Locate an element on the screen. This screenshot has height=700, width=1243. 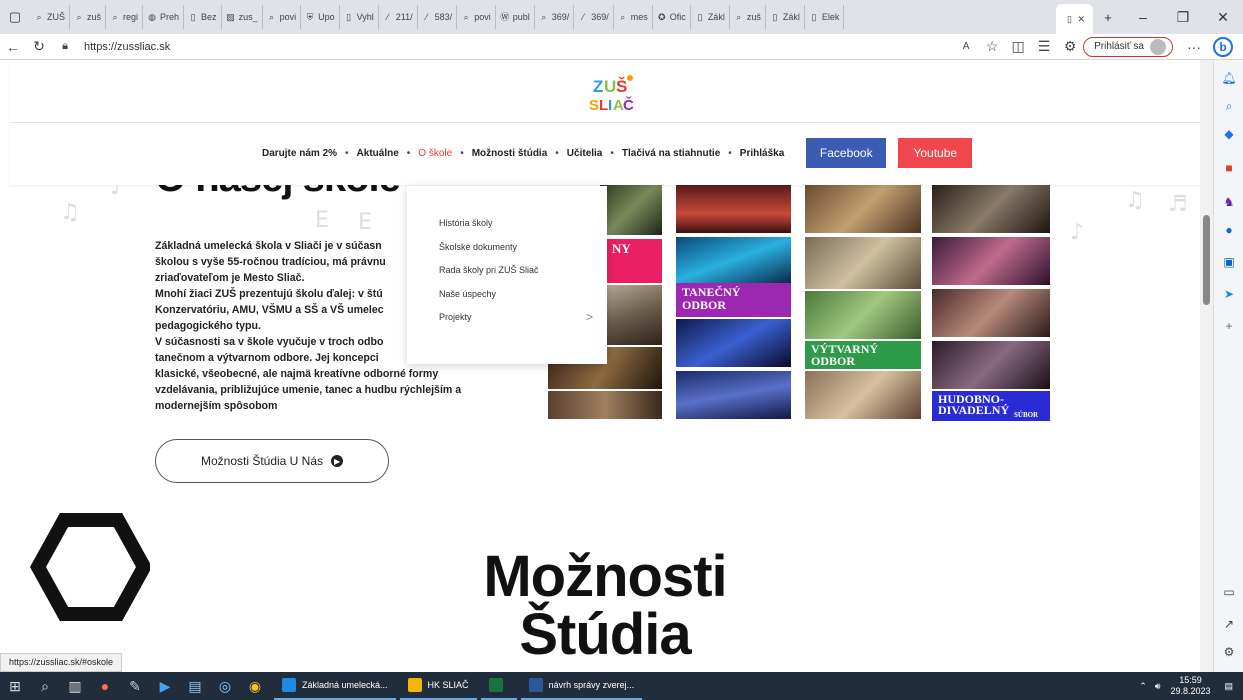
nav-item-prihlaska: Prihláška is located at coordinates (762, 153).